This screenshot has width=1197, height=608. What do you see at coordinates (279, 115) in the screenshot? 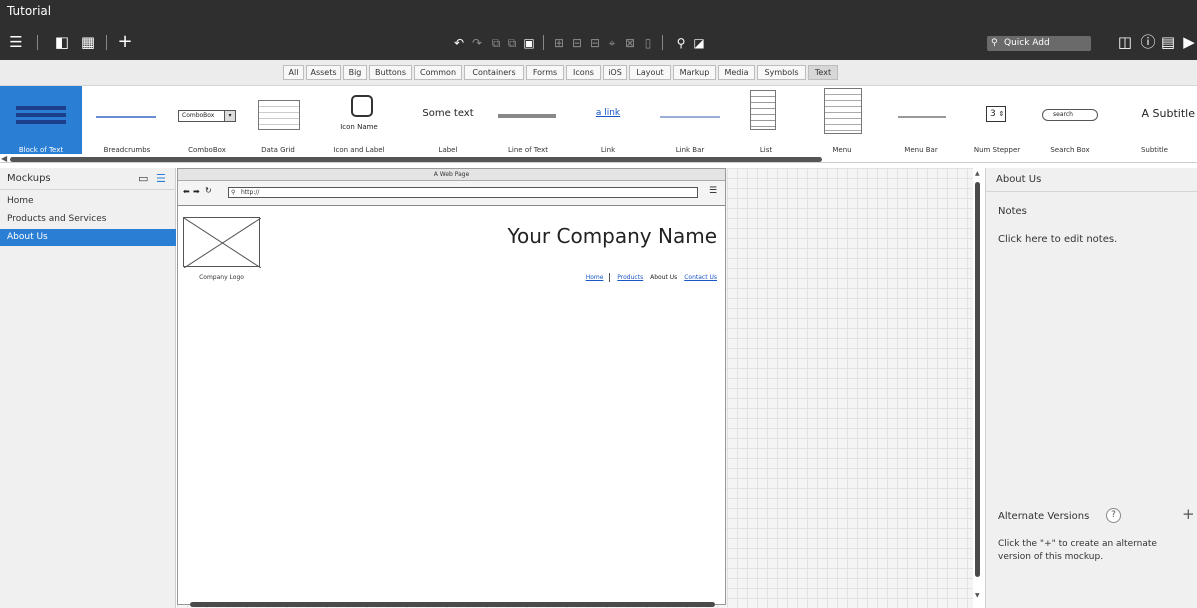
I see `data-grid-preview` at bounding box center [279, 115].